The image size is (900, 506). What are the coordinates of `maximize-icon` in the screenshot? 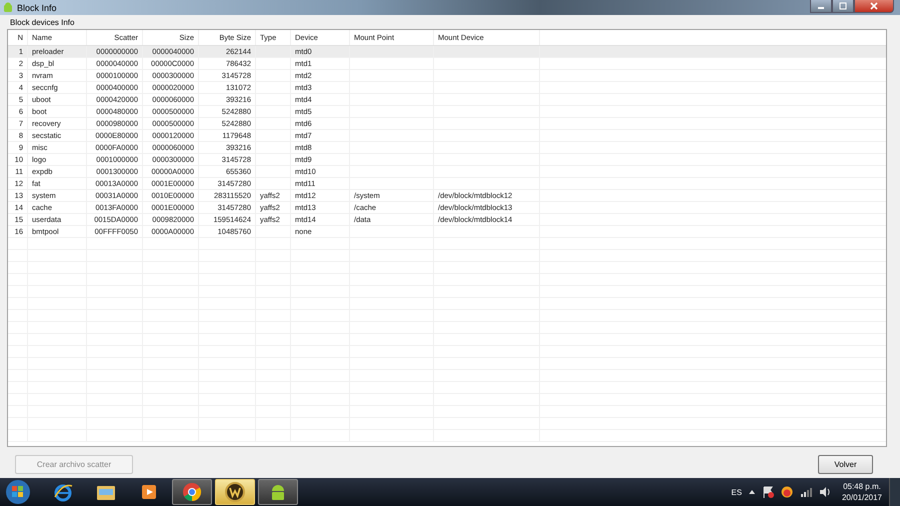 It's located at (843, 6).